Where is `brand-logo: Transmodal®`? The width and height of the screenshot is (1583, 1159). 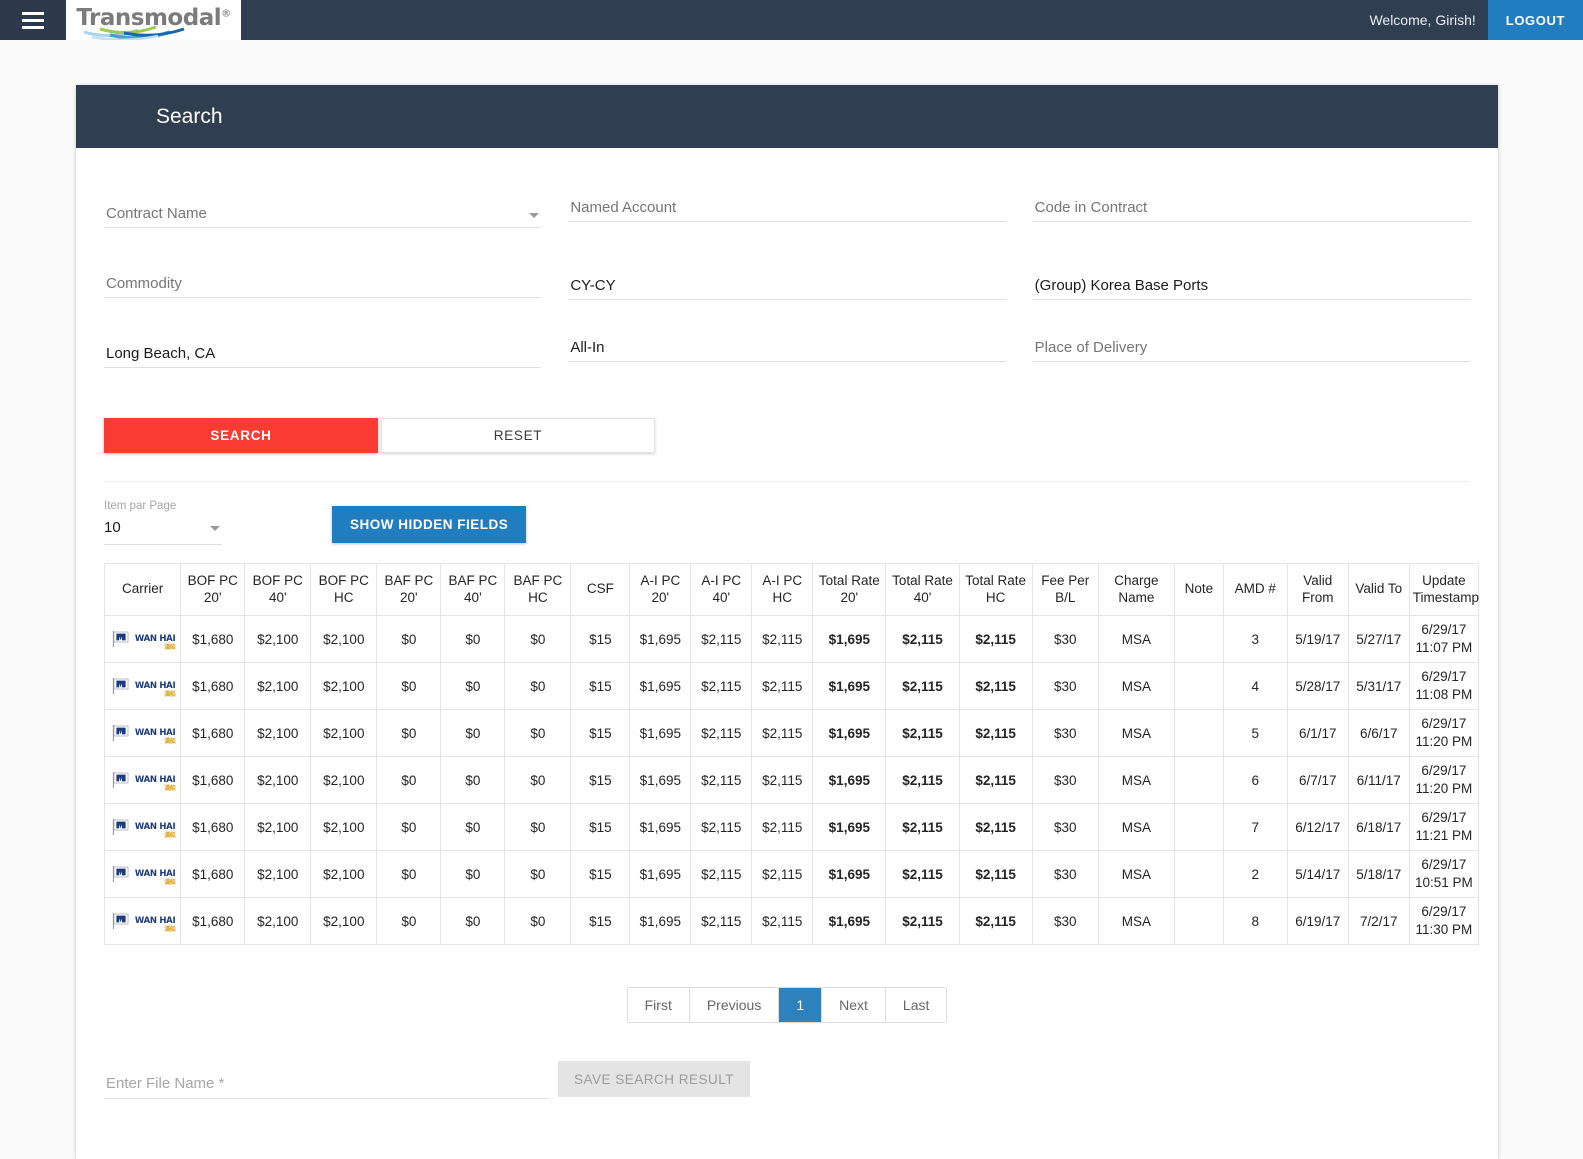 brand-logo: Transmodal® is located at coordinates (153, 20).